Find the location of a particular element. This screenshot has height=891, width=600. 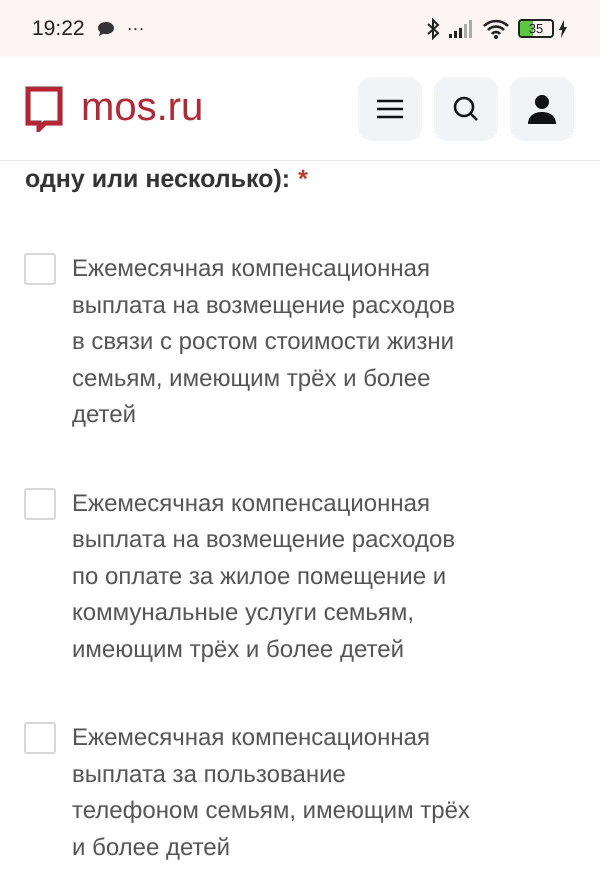

chat-icon is located at coordinates (105, 28).